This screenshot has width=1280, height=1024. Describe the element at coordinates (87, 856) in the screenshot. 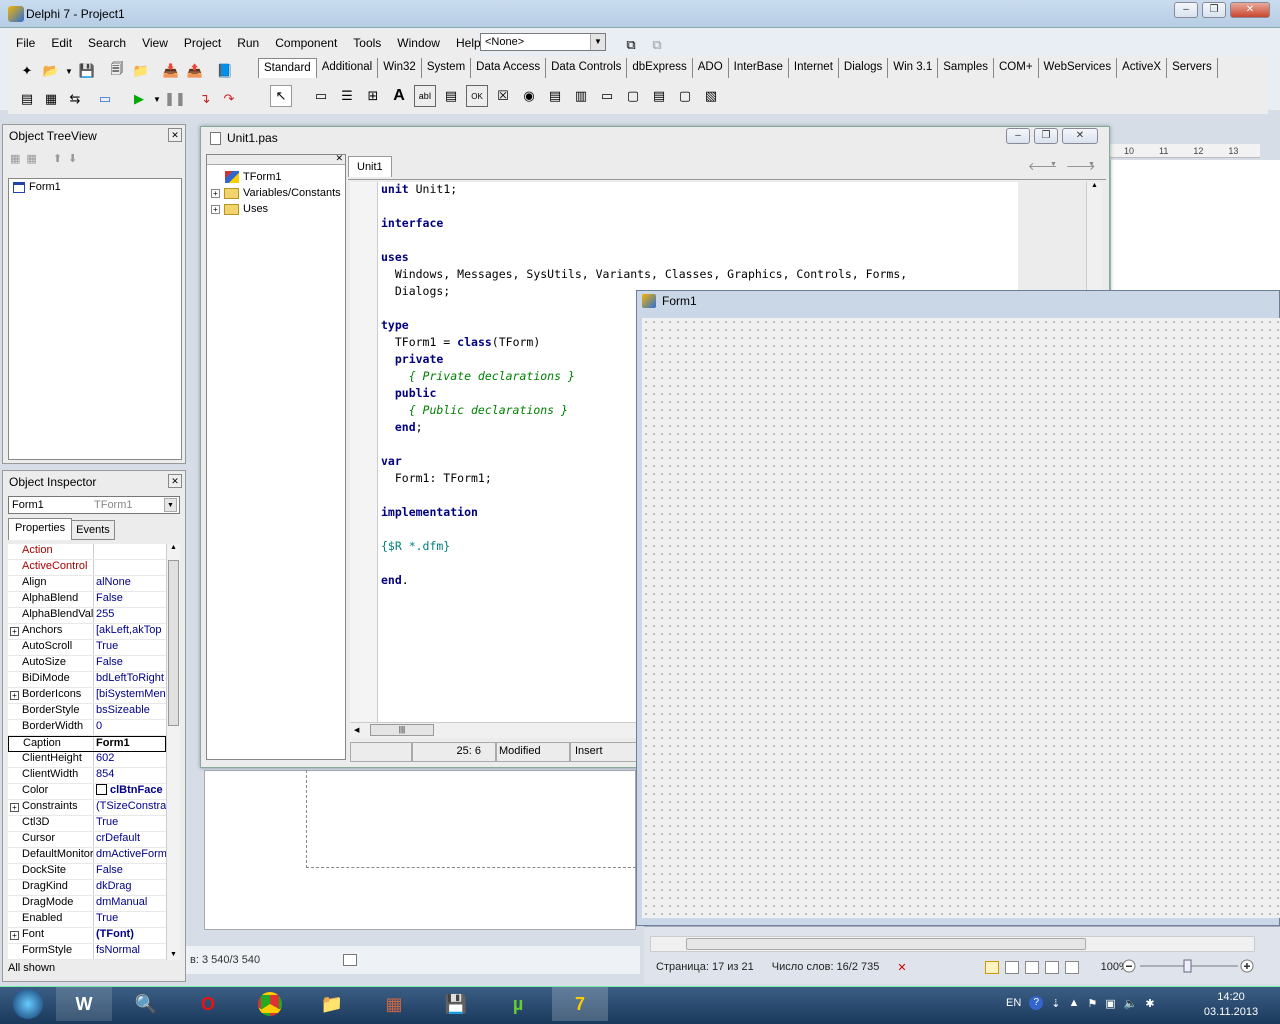

I see `property-row: DefaultMonitor dmActiveForm` at that location.